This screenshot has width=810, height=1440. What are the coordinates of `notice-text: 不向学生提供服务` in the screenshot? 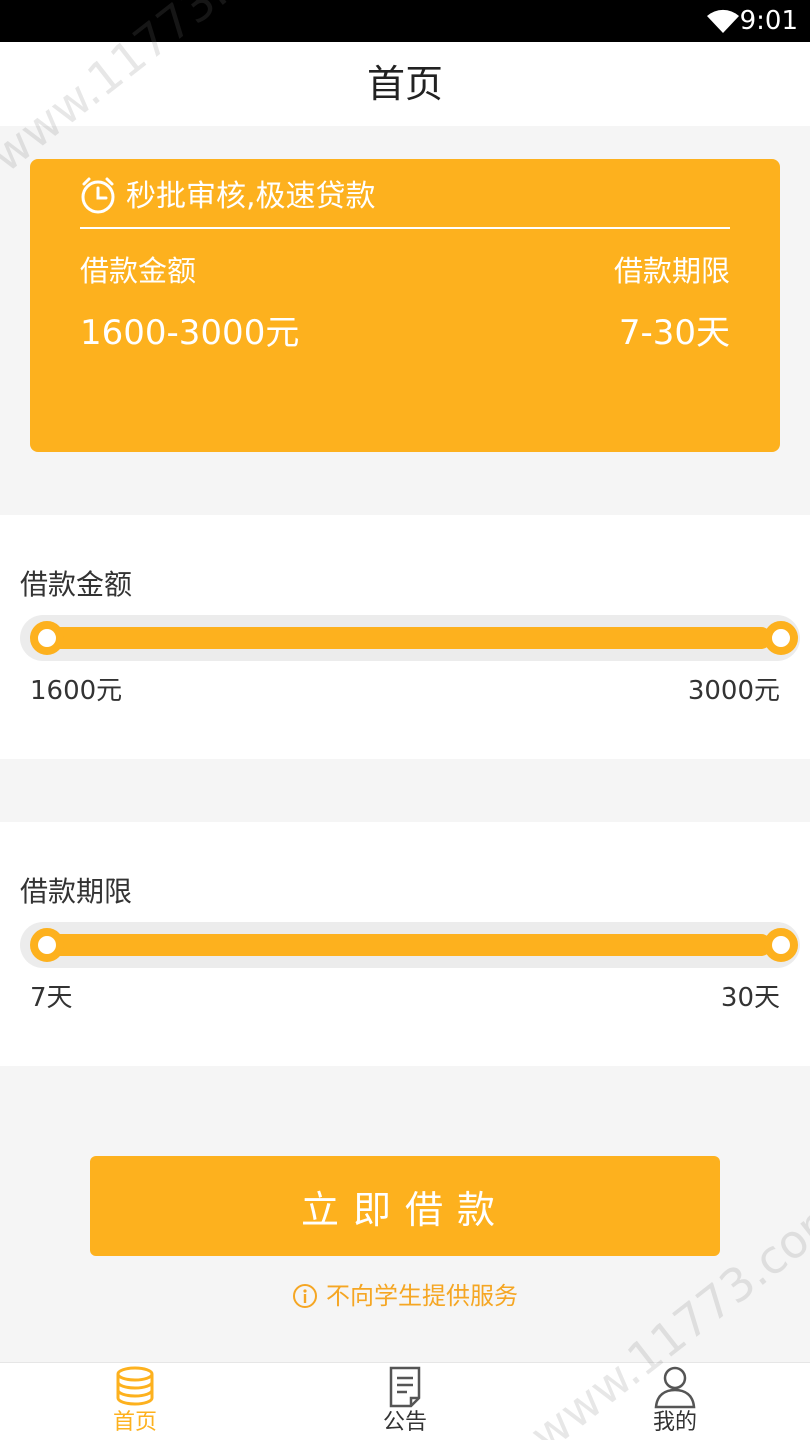 It's located at (422, 1296).